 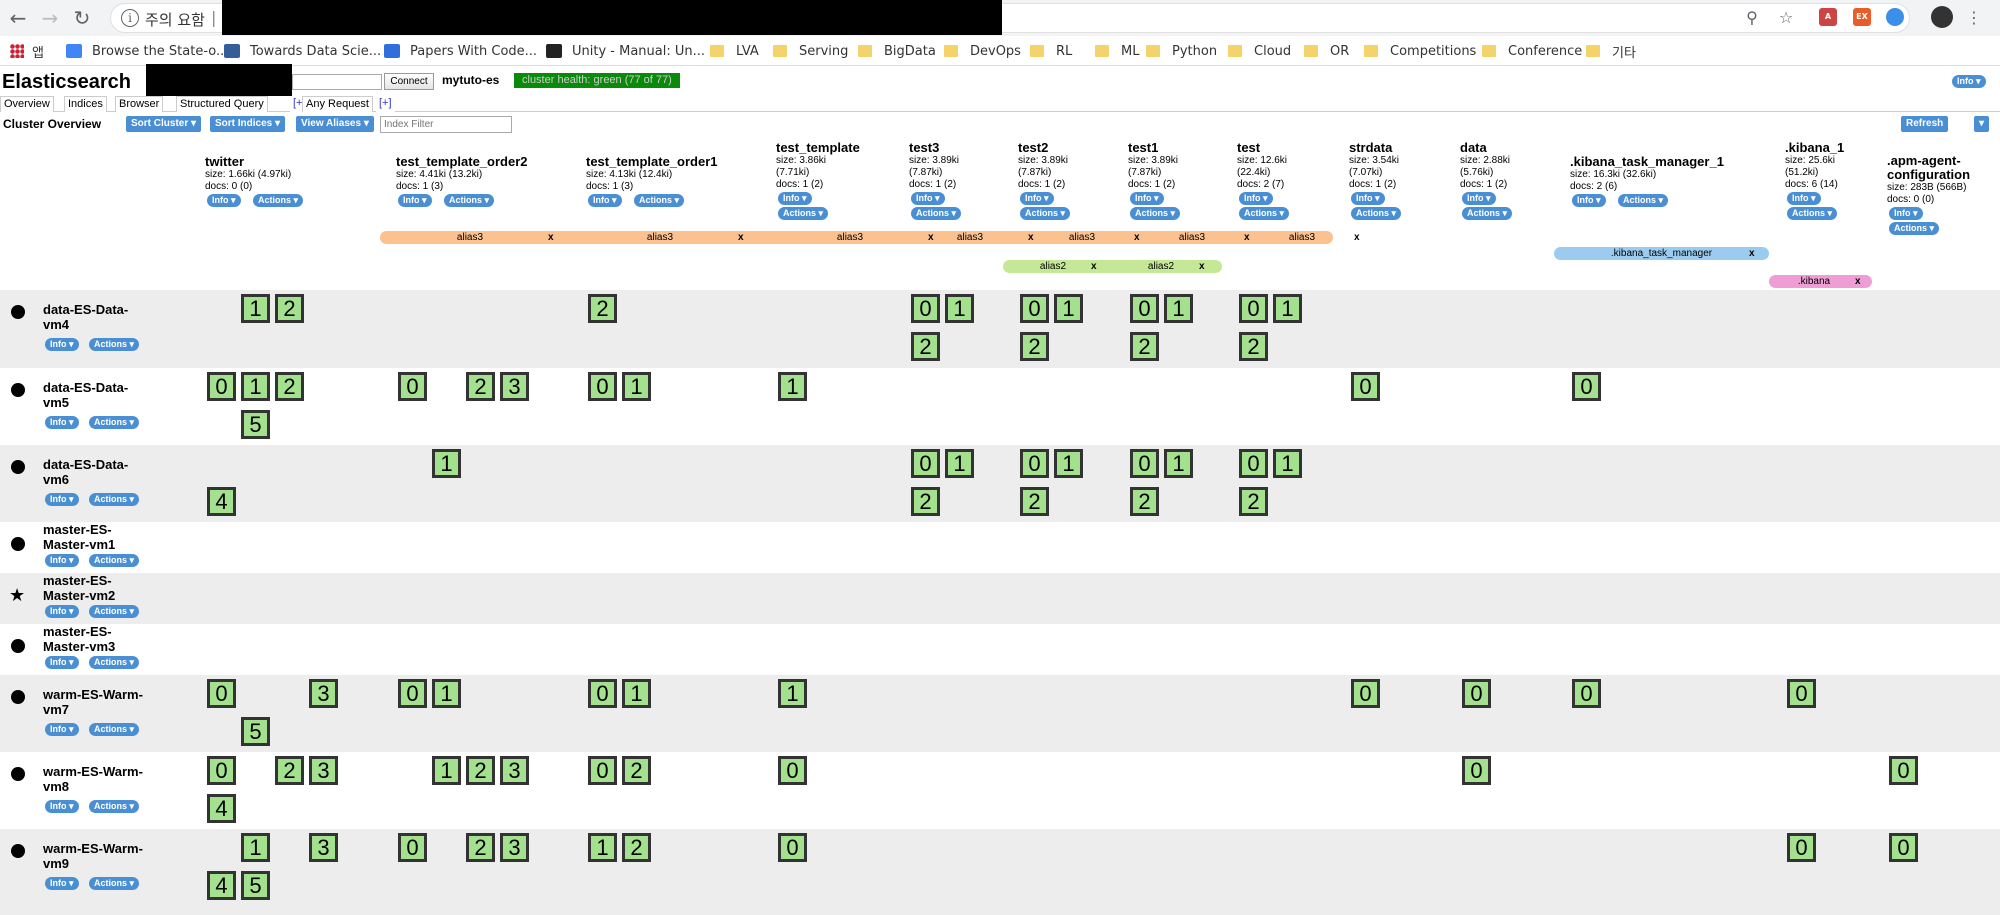 What do you see at coordinates (1117, 51) in the screenshot?
I see `bookmark-item: ML` at bounding box center [1117, 51].